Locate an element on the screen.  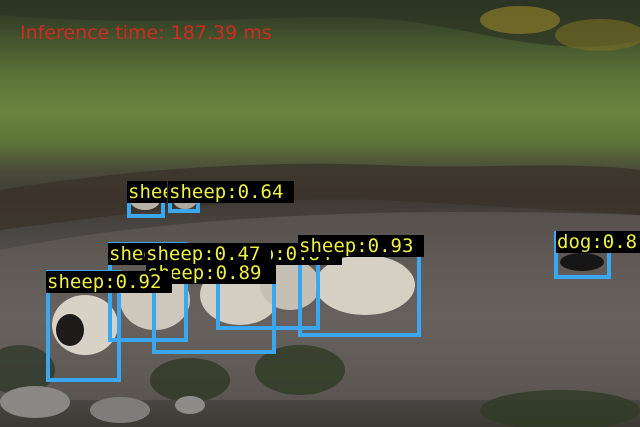
detection-label-sheep-8: sheep:0.47 is located at coordinates (208, 254).